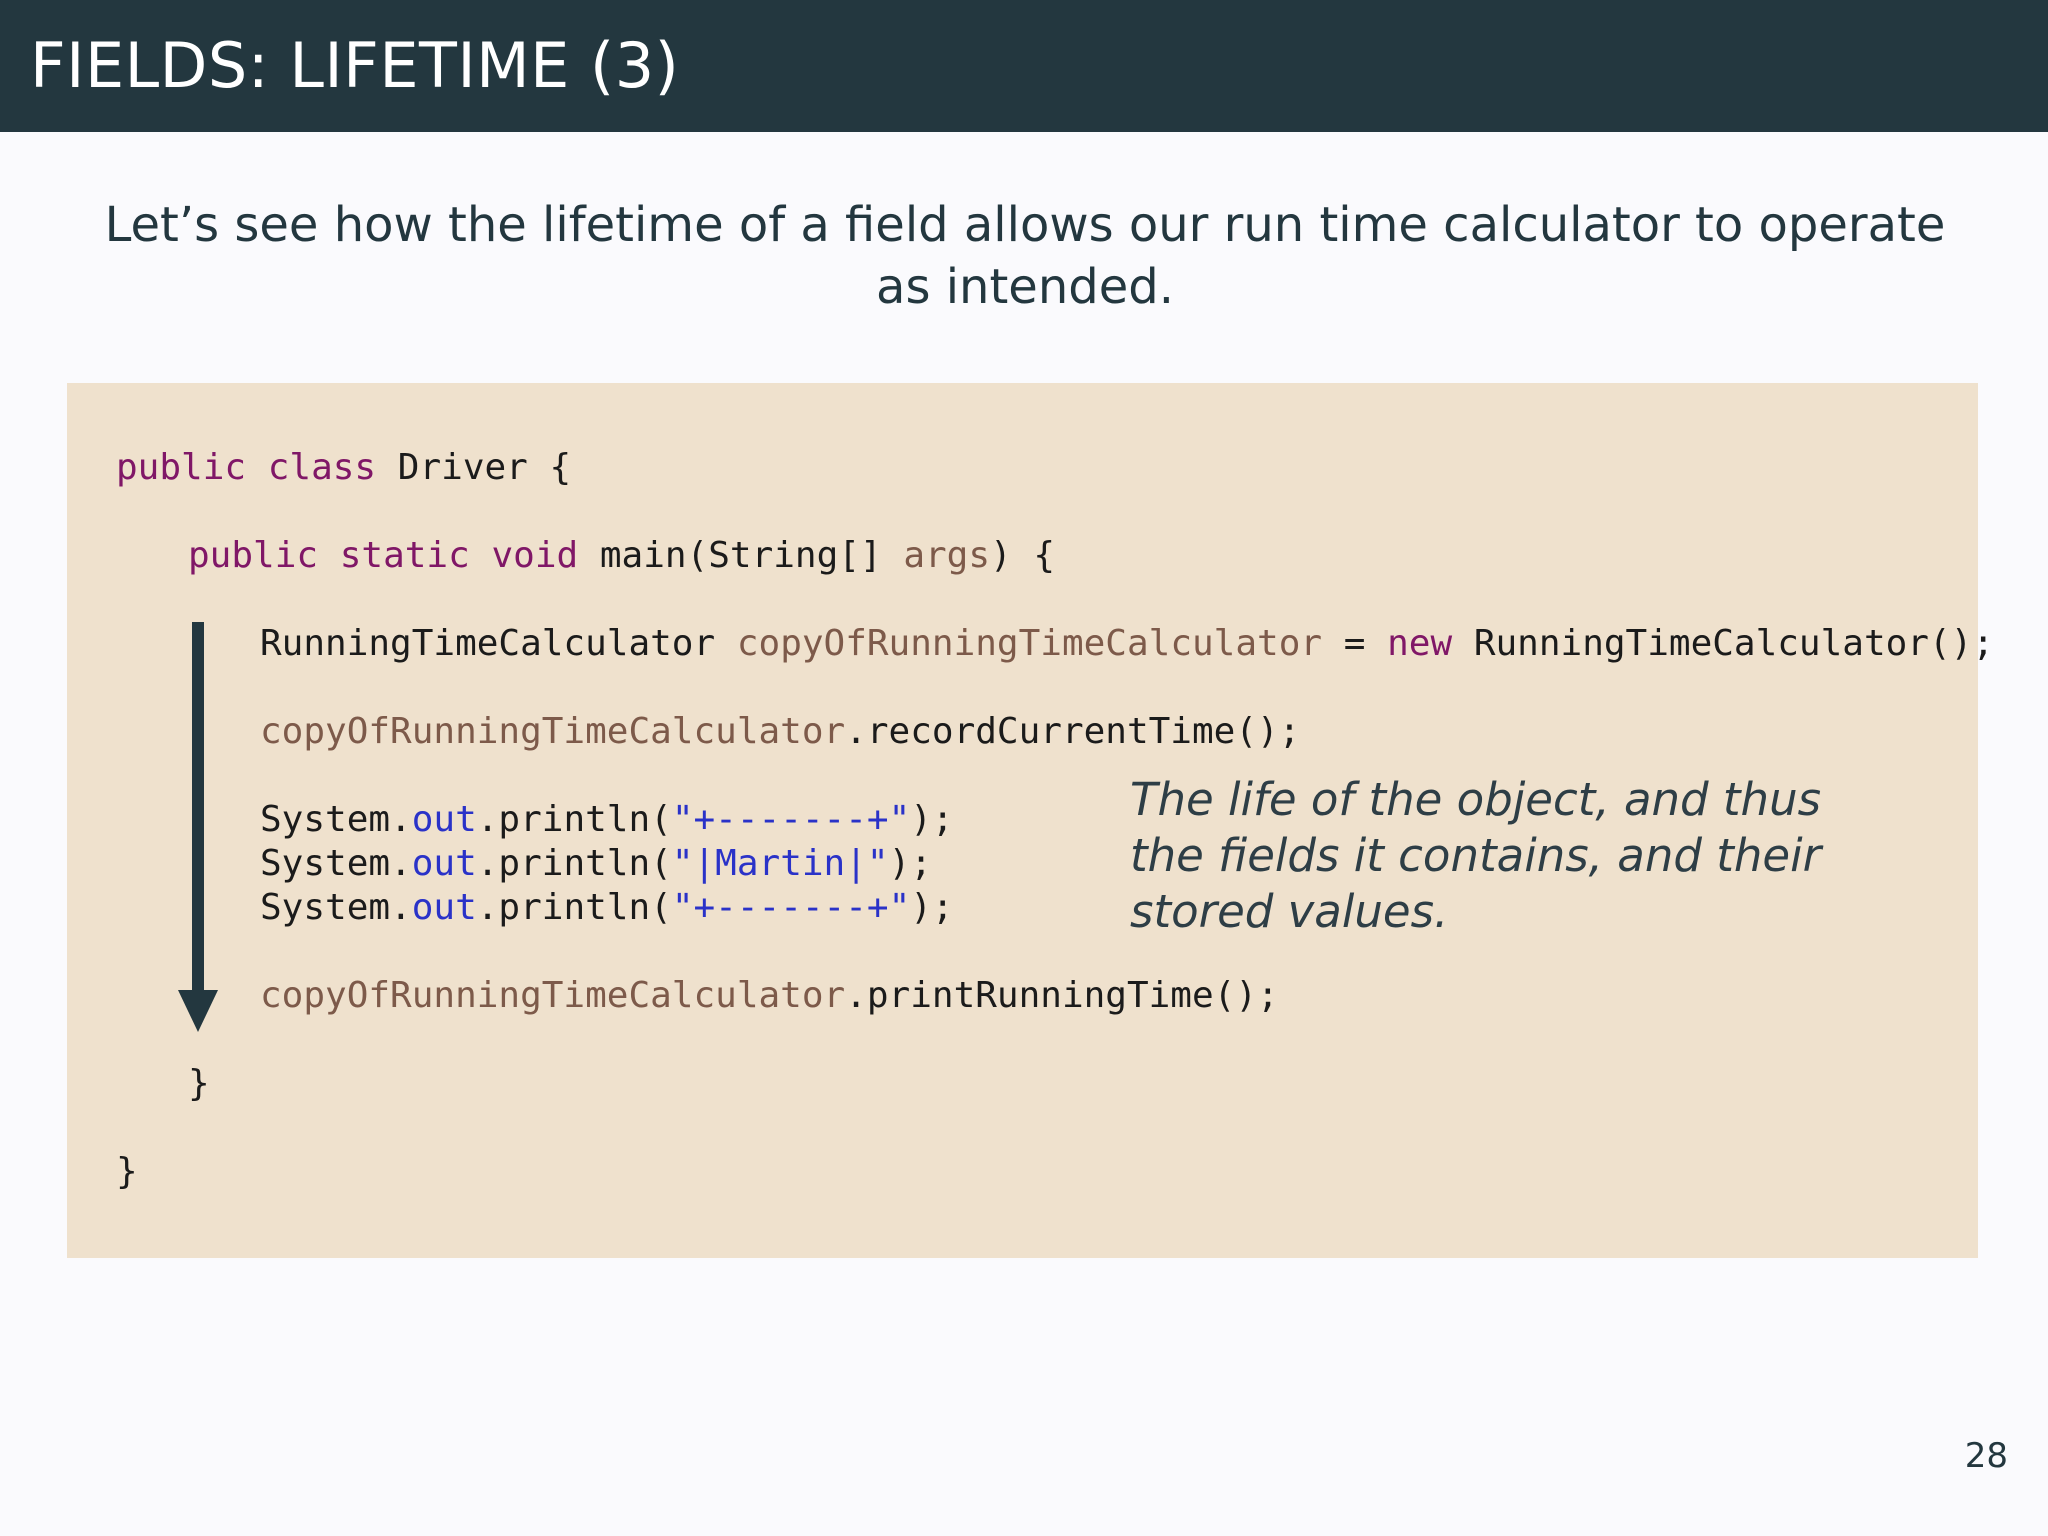 The image size is (2048, 1536). Describe the element at coordinates (322, 467) in the screenshot. I see `keyword: class` at that location.